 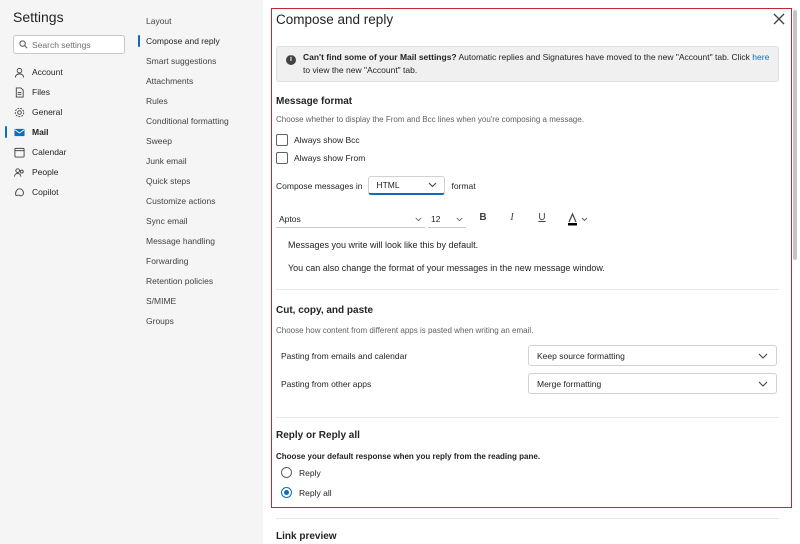 I want to click on nav2-item-retention-policies: Retention policies, so click(x=179, y=281).